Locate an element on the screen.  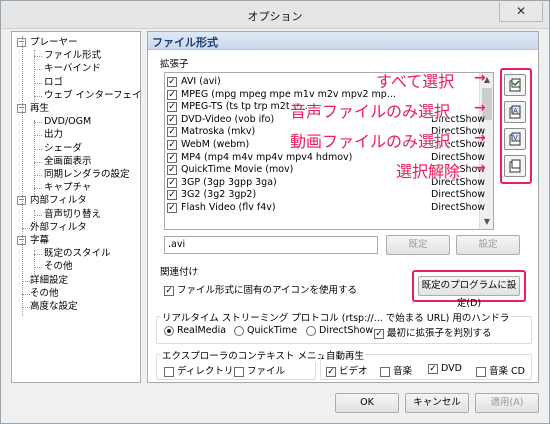
default-button: 既定 is located at coordinates (418, 245).